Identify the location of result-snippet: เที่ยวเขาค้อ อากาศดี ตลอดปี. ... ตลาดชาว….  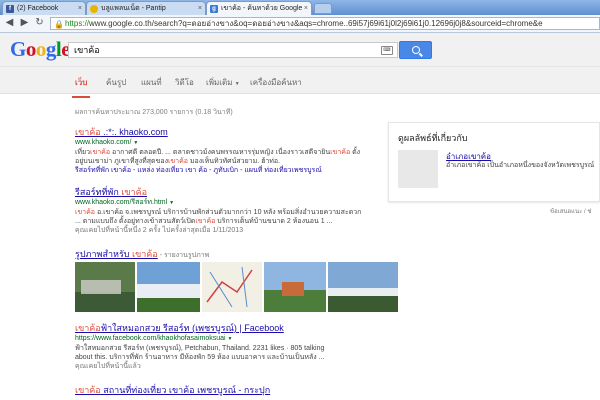
(218, 152).